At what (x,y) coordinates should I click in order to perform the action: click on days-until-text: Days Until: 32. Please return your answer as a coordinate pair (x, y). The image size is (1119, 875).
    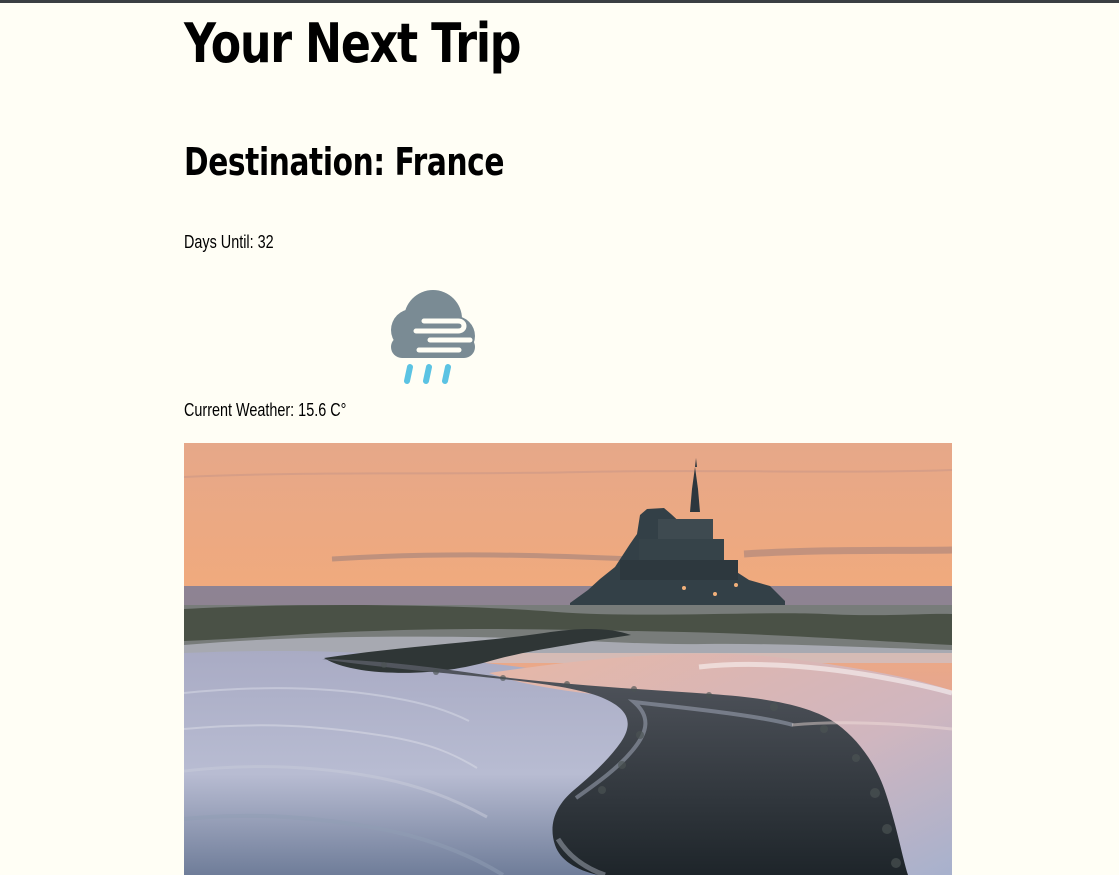
    Looking at the image, I should click on (229, 242).